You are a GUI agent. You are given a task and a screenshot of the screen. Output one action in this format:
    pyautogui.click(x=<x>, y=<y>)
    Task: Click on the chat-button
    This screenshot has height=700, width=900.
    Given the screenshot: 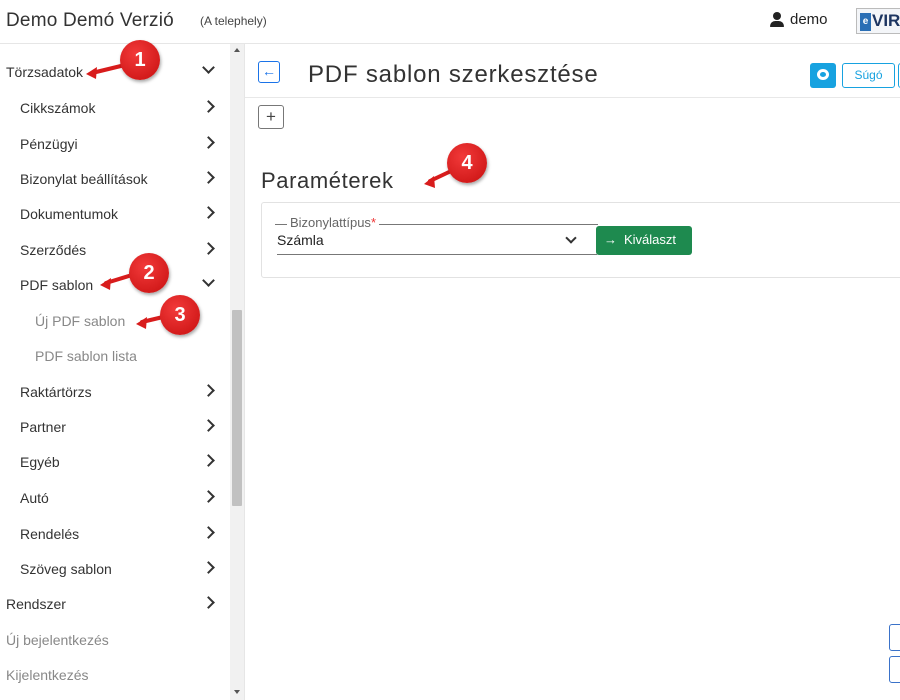 What is the action you would take?
    pyautogui.click(x=823, y=75)
    